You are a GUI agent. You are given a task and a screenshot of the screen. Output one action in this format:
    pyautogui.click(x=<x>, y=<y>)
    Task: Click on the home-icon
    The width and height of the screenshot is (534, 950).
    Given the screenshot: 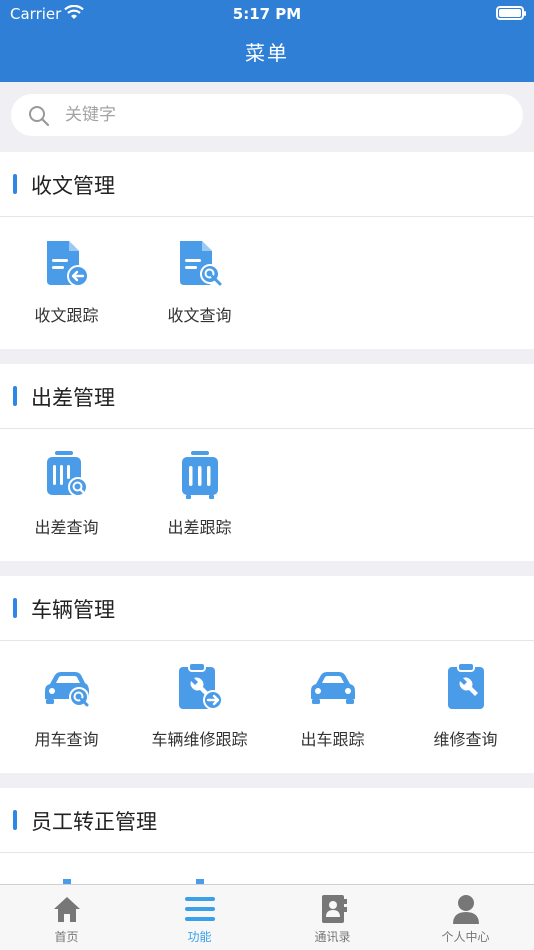 What is the action you would take?
    pyautogui.click(x=67, y=909)
    